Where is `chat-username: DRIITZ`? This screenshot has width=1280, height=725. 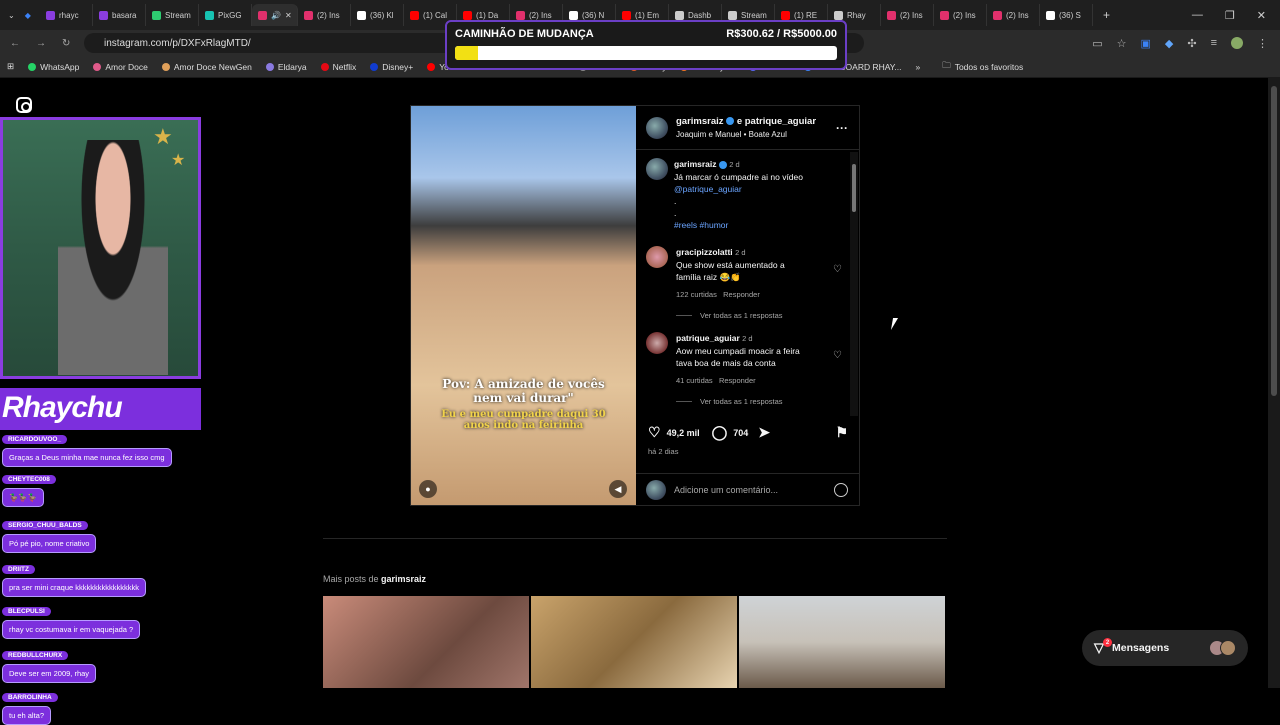 chat-username: DRIITZ is located at coordinates (18, 569).